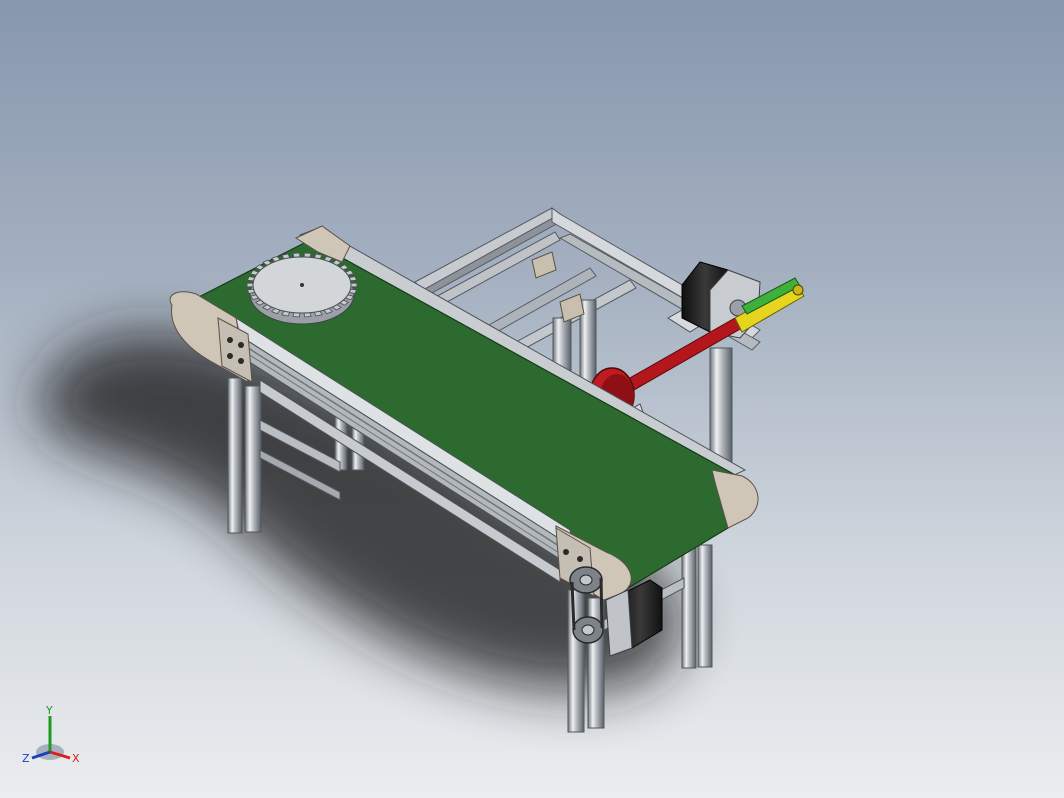 The image size is (1064, 798). Describe the element at coordinates (26, 758) in the screenshot. I see `triad-z-label: Z` at that location.